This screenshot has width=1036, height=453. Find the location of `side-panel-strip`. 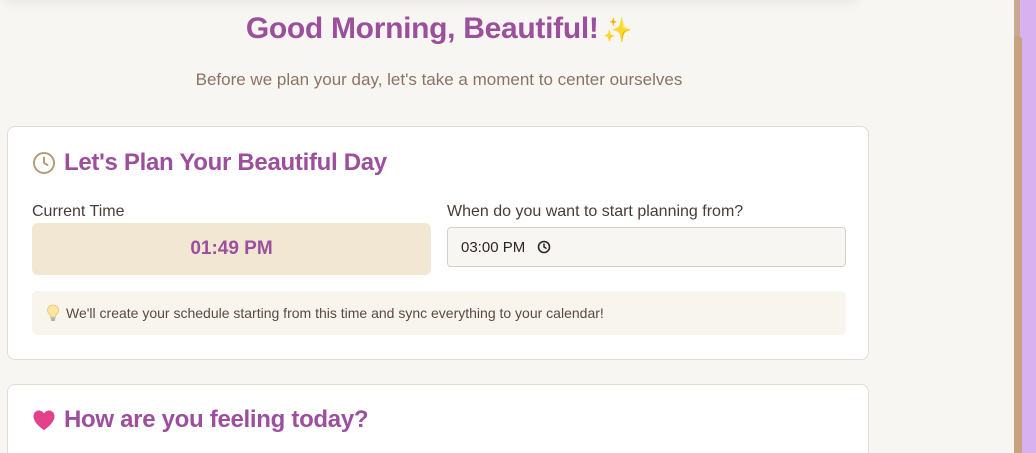

side-panel-strip is located at coordinates (1028, 226).